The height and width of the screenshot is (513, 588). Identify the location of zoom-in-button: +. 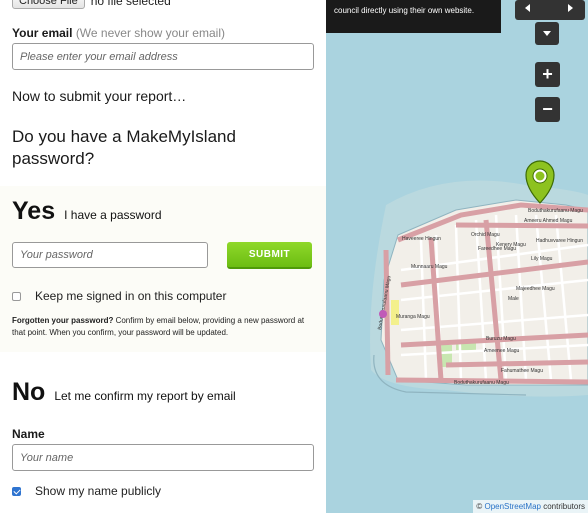
(547, 74).